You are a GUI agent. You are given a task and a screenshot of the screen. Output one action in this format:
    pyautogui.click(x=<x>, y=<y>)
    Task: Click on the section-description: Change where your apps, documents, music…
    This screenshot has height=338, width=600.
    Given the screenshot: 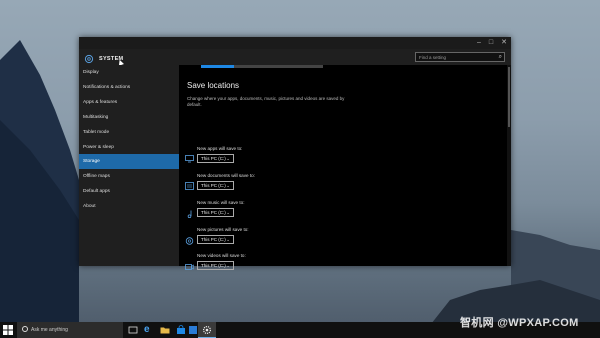 What is the action you would take?
    pyautogui.click(x=266, y=101)
    